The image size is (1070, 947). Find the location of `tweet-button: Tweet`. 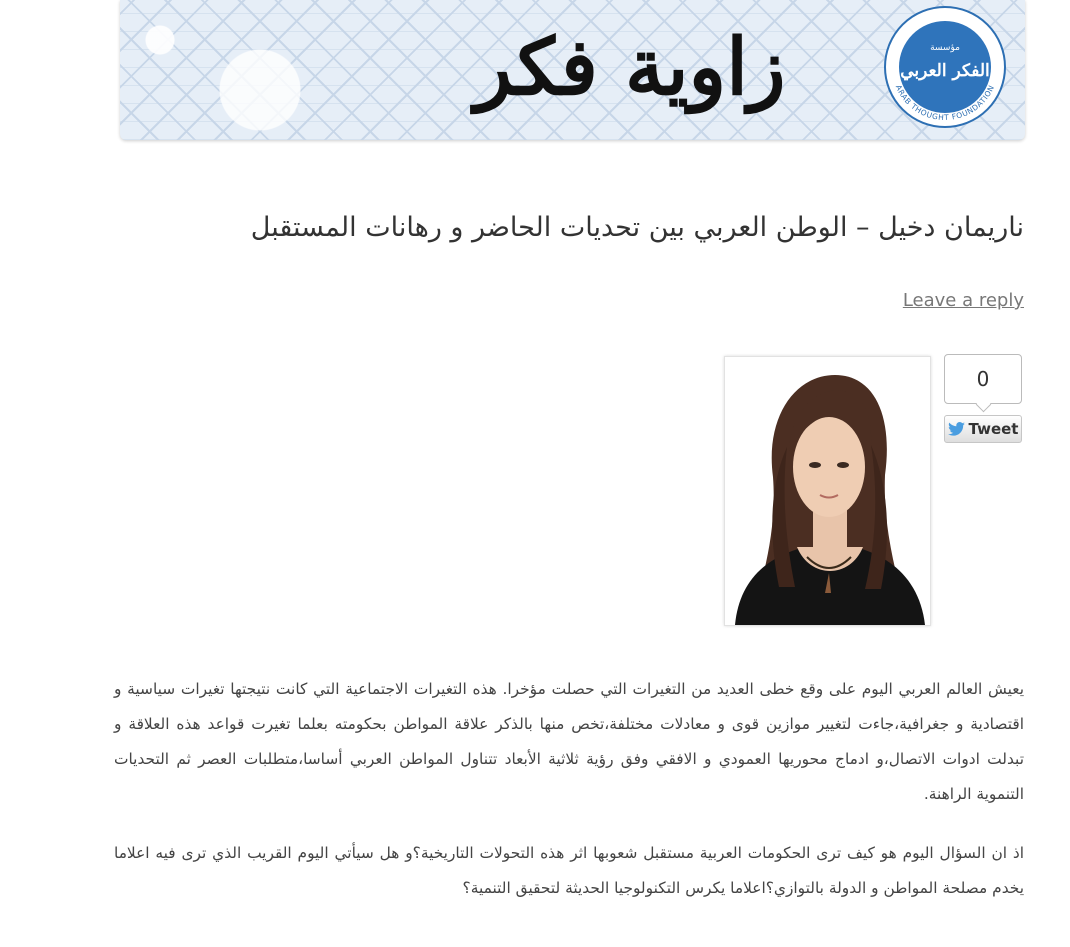

tweet-button: Tweet is located at coordinates (983, 429).